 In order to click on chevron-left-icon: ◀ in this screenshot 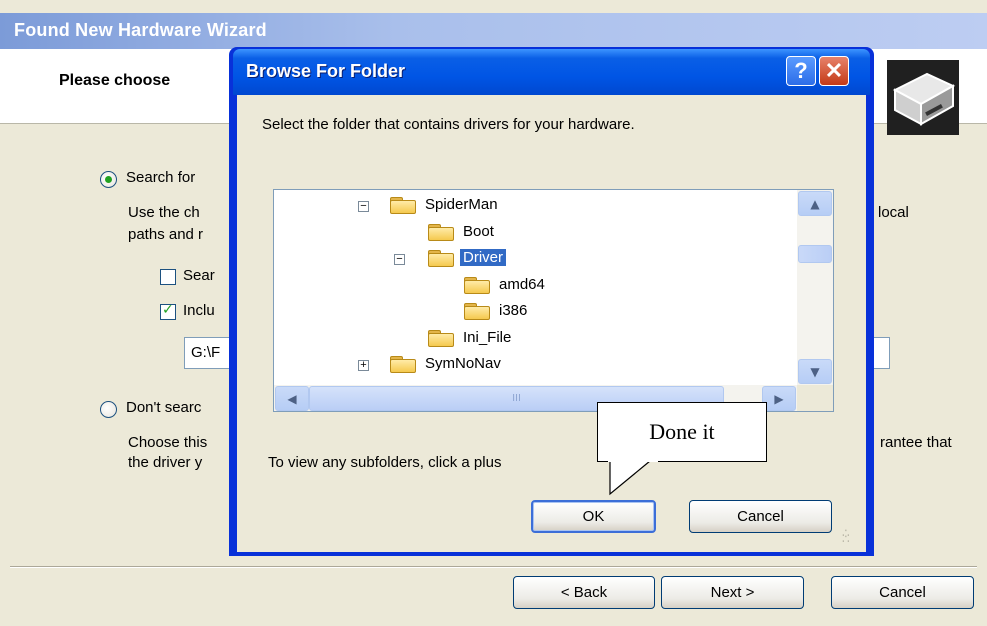, I will do `click(292, 398)`.